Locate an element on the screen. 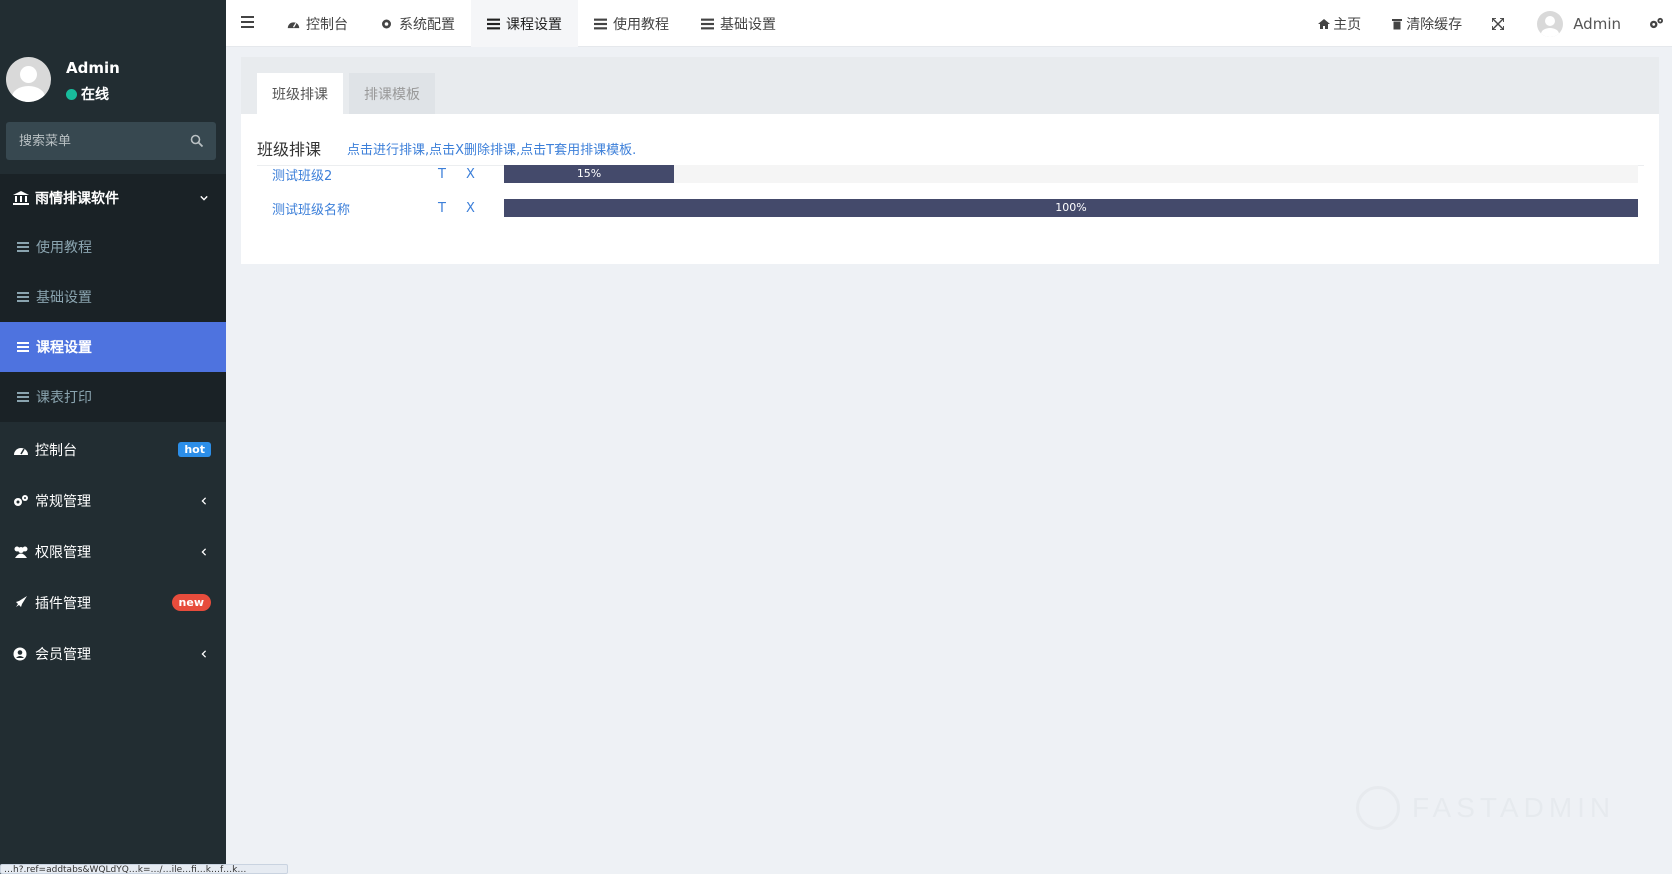 The height and width of the screenshot is (874, 1672). tab-label: 使用教程 is located at coordinates (641, 24).